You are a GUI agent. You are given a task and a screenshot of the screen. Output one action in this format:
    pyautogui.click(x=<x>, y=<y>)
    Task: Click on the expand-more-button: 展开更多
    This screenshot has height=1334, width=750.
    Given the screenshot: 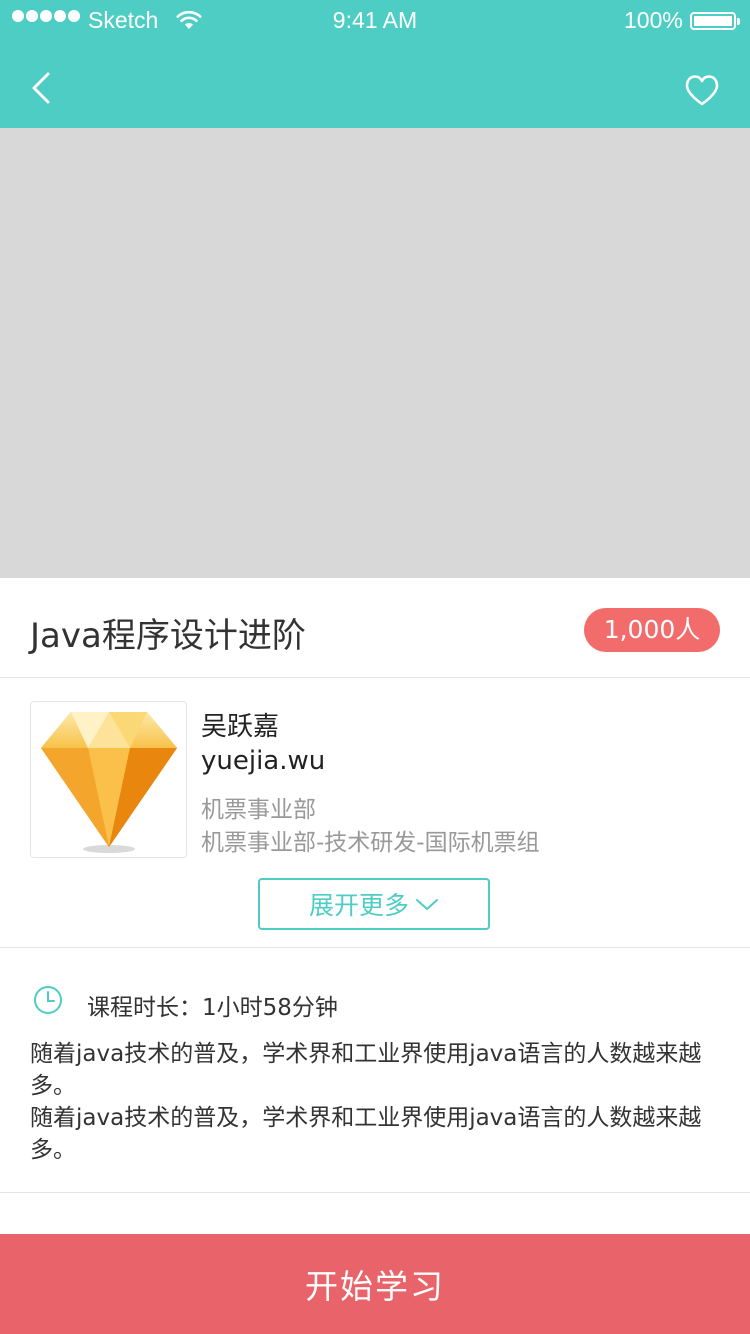 What is the action you would take?
    pyautogui.click(x=374, y=904)
    